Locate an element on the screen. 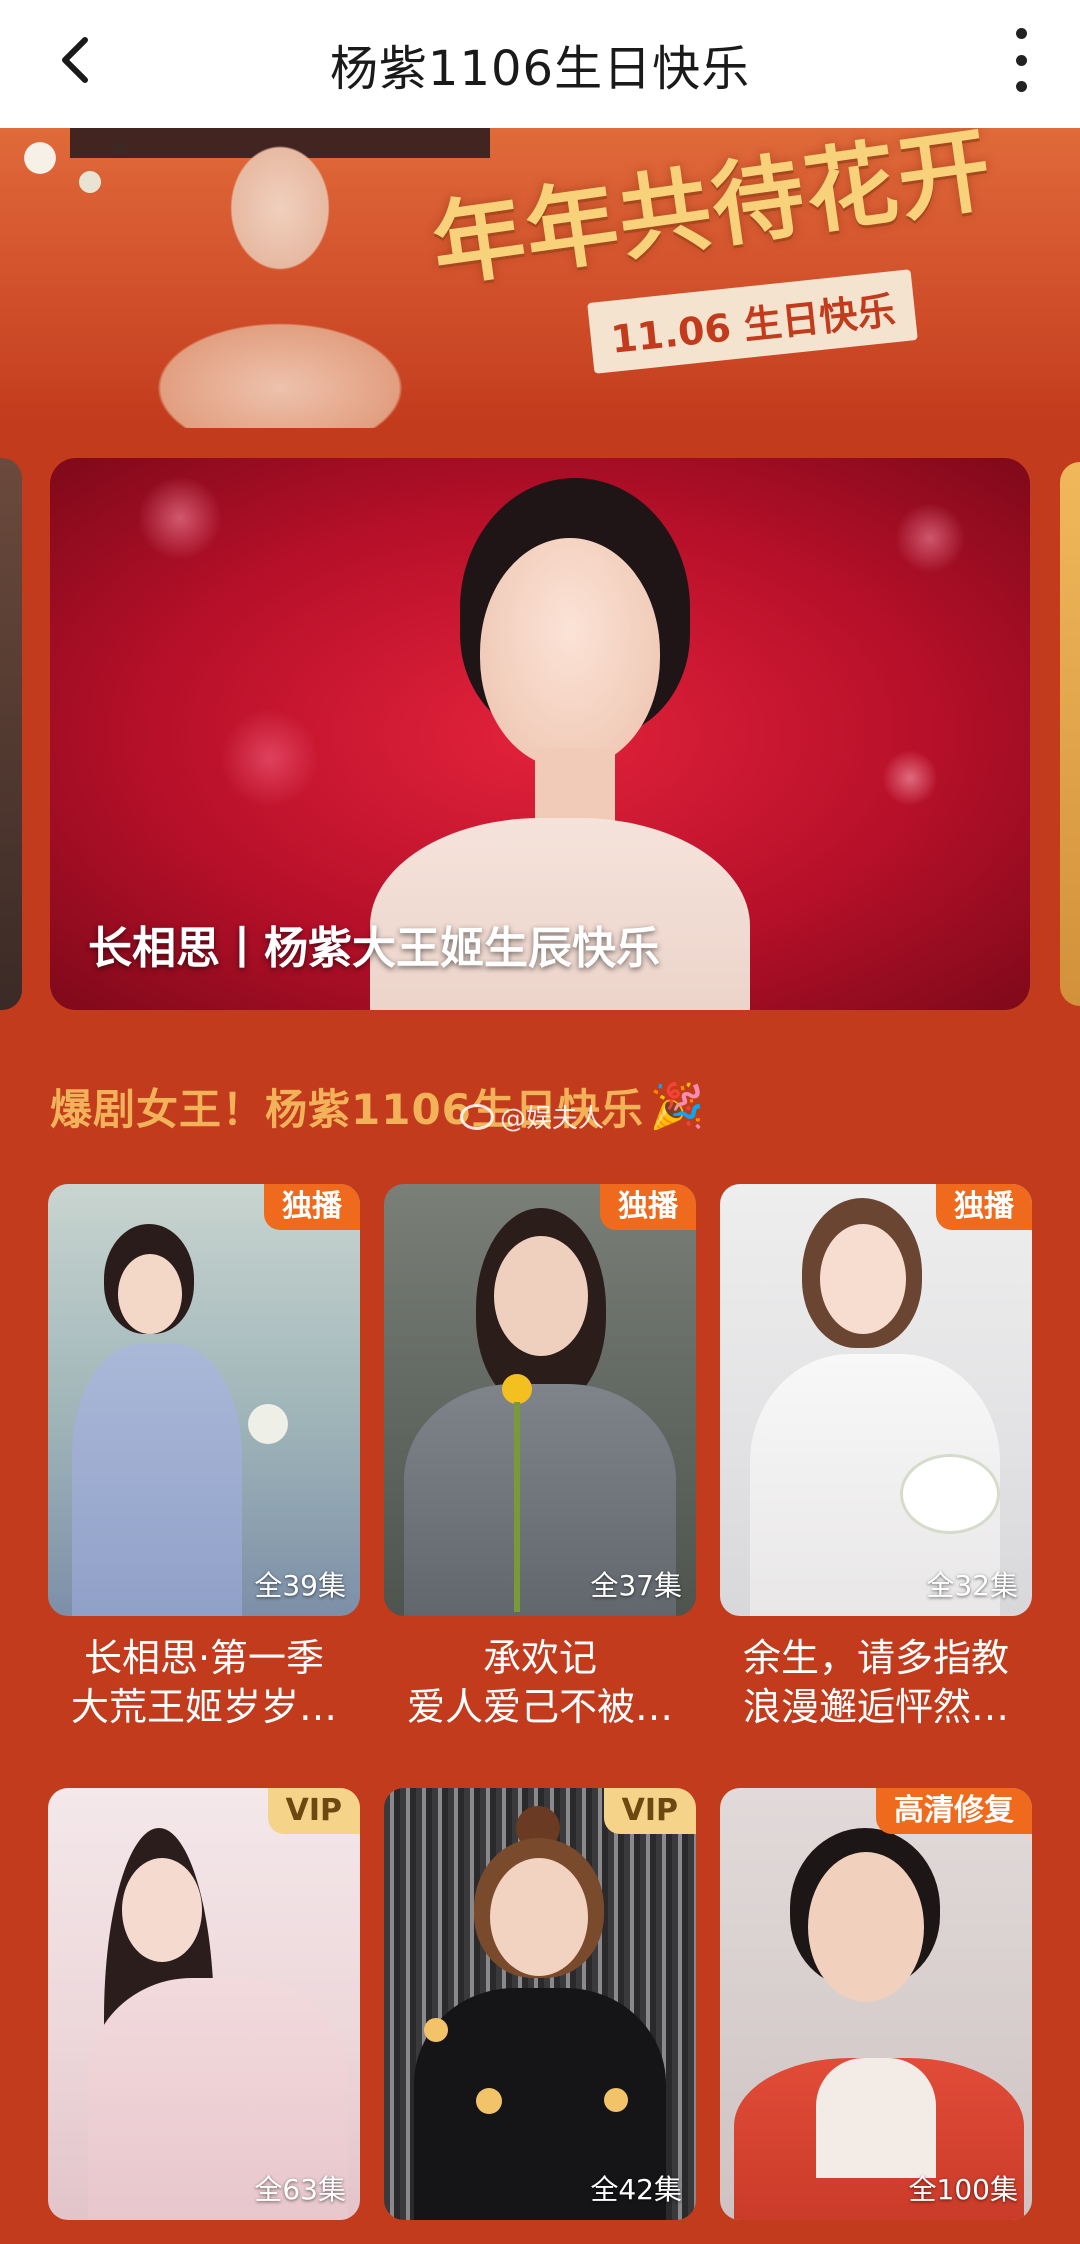 This screenshot has height=2244, width=1080. weibo-icon is located at coordinates (477, 1116).